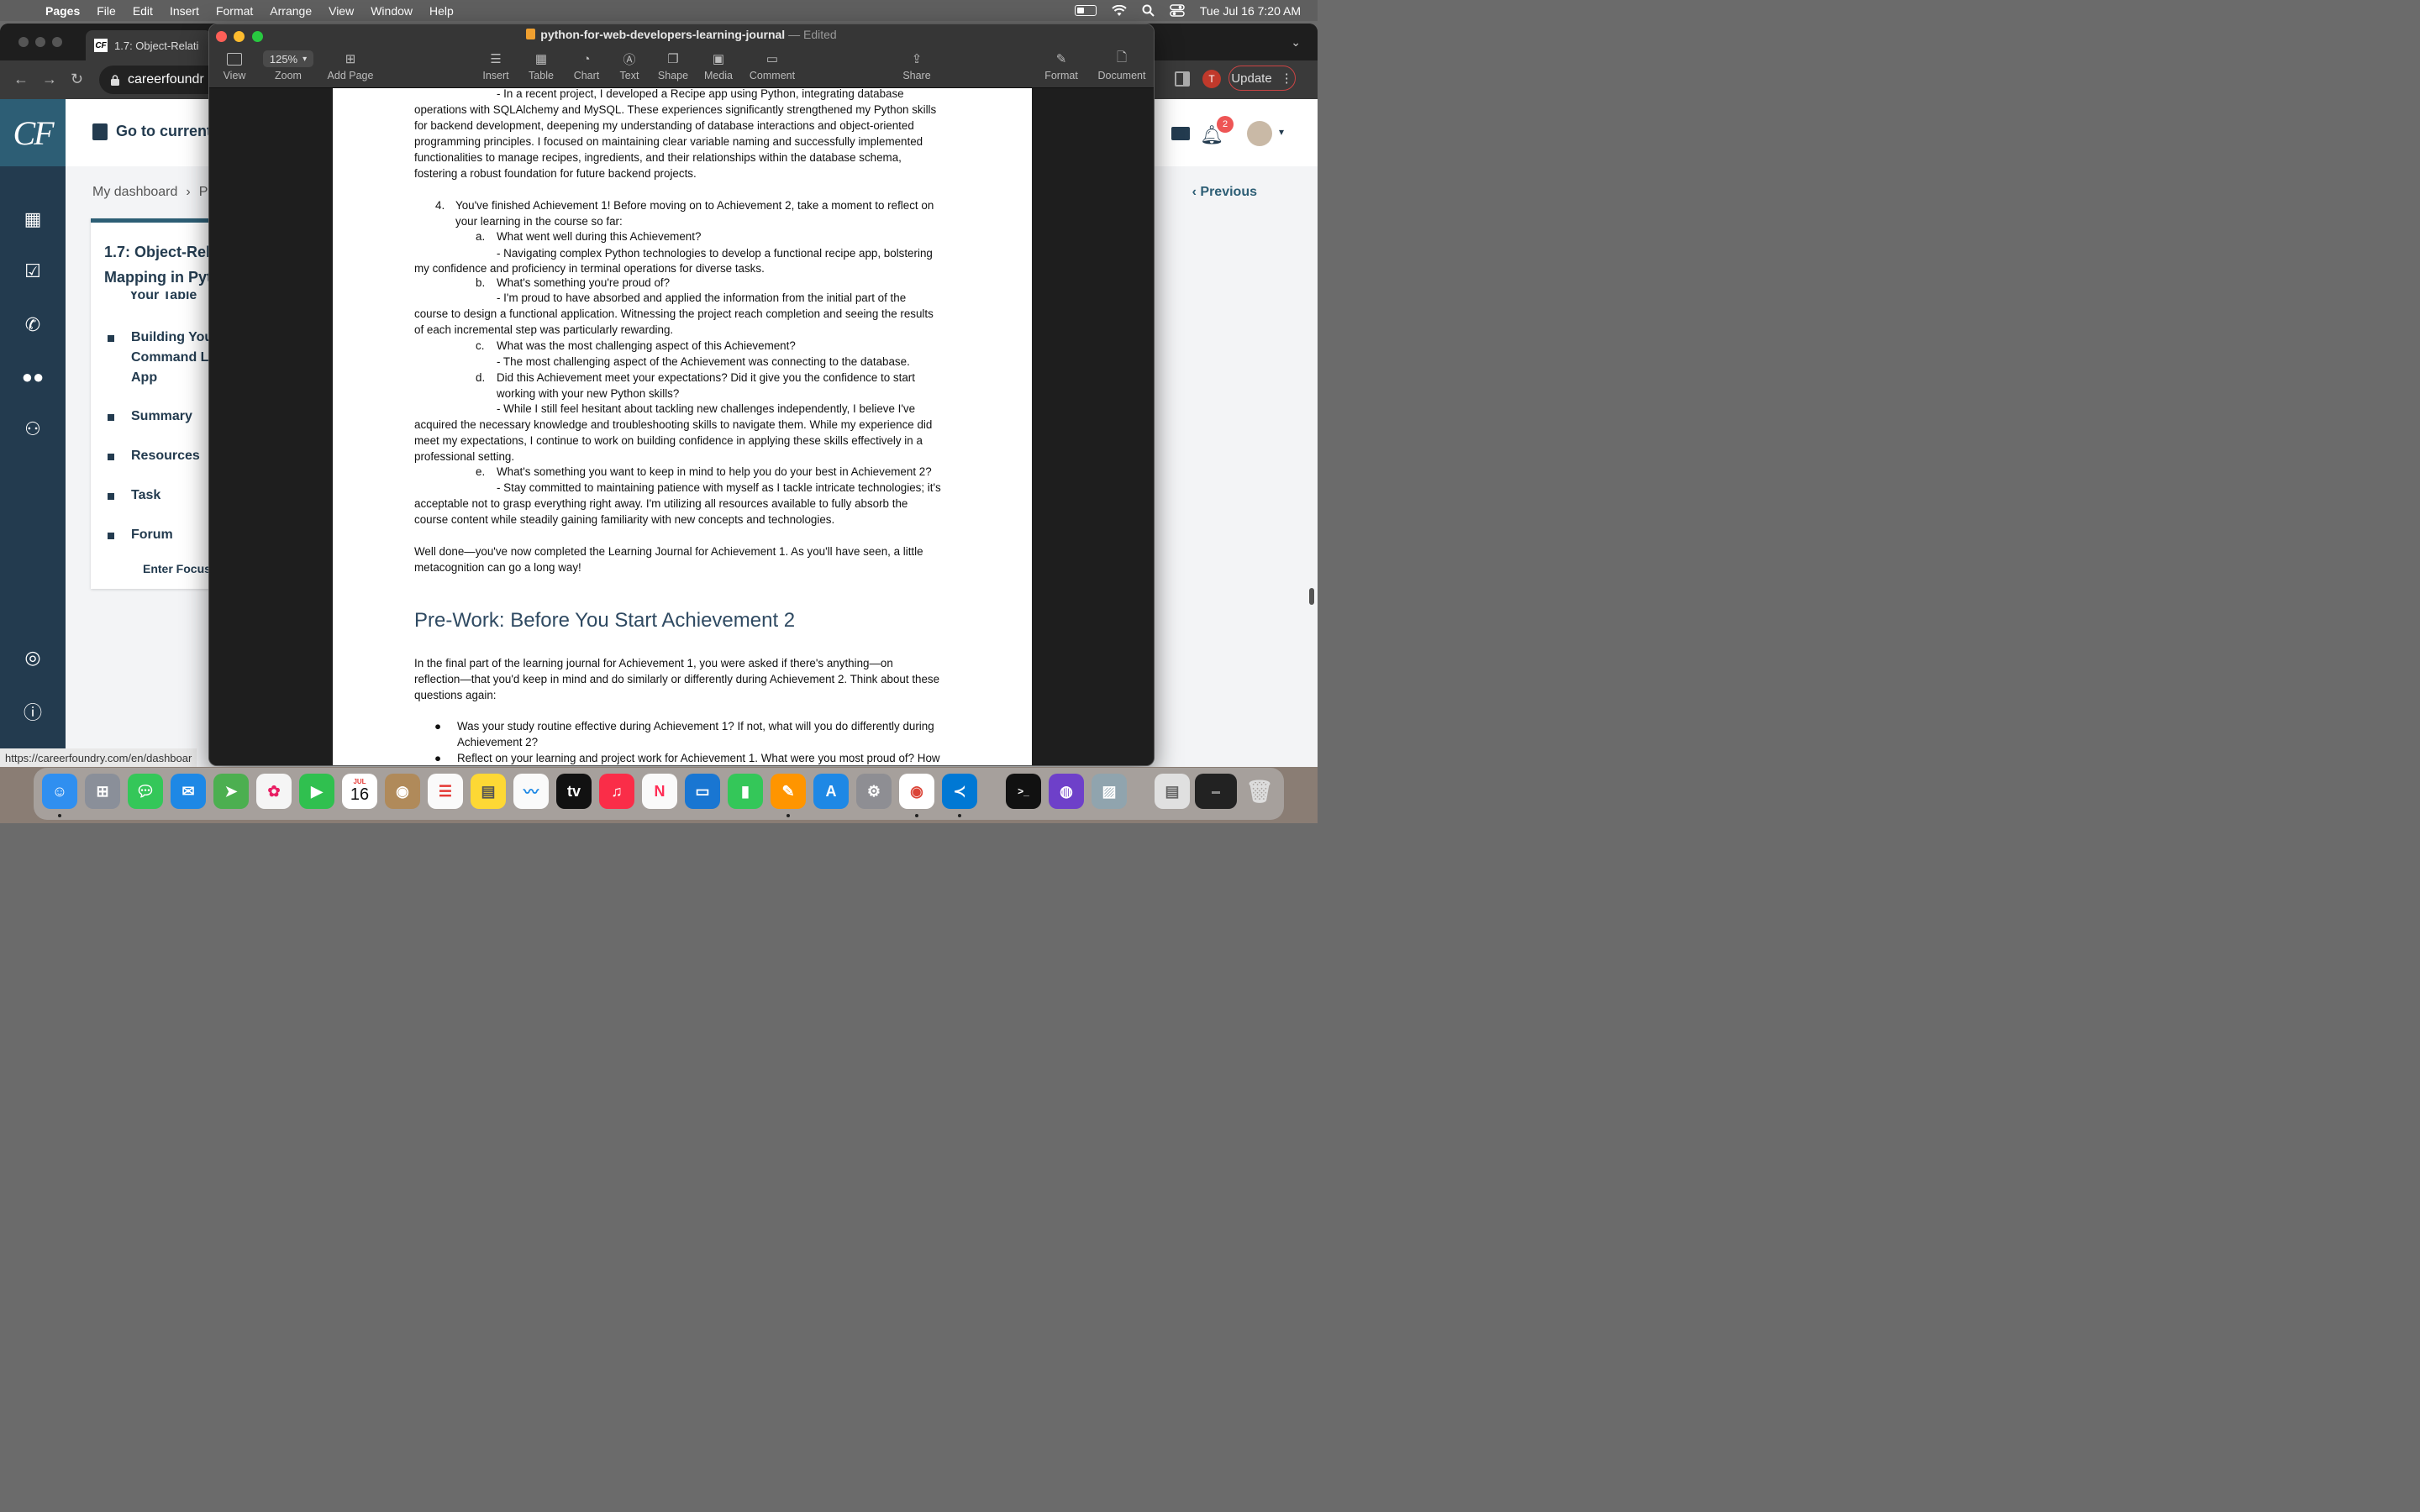 The width and height of the screenshot is (2420, 1512). Describe the element at coordinates (464, 457) in the screenshot. I see `answer-line: professional setting.` at that location.